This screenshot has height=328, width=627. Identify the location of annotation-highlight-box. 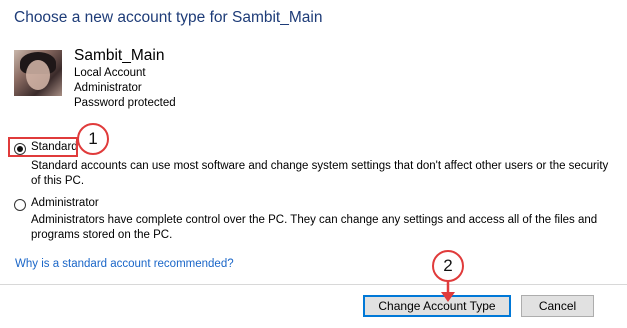
(43, 147).